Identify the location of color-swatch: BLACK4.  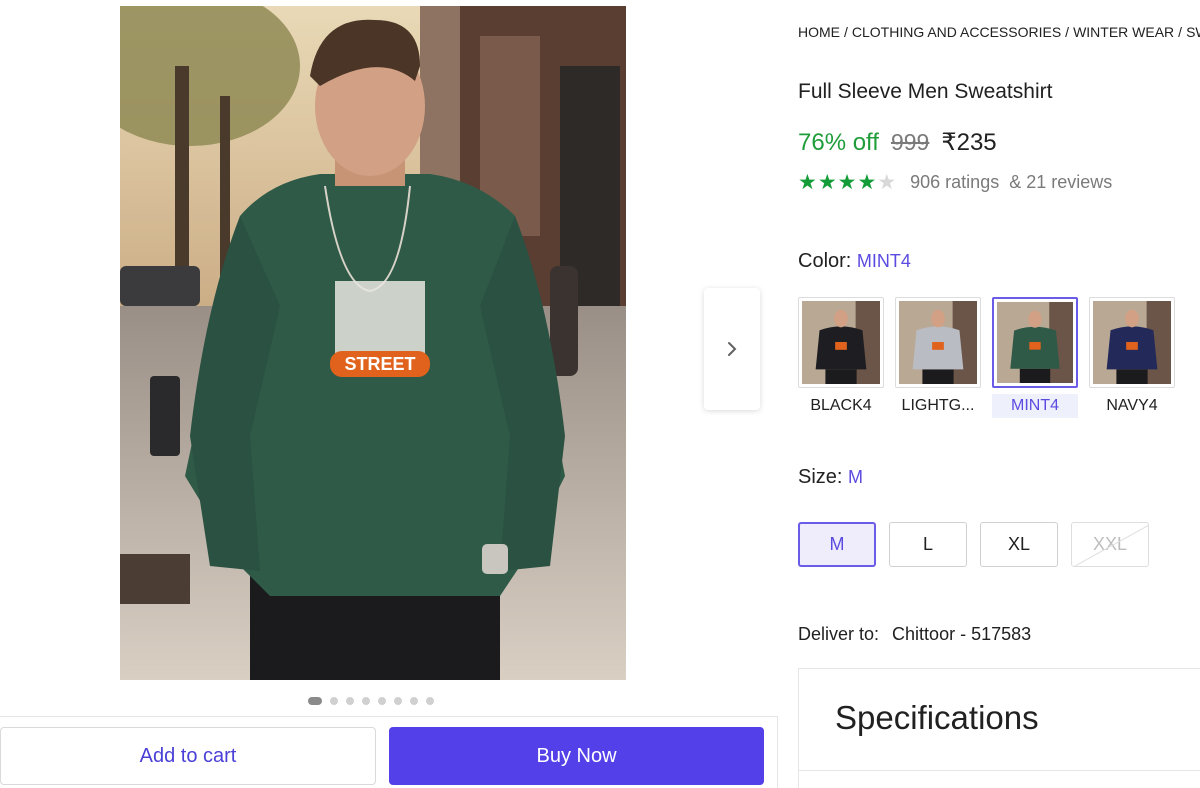
(841, 357).